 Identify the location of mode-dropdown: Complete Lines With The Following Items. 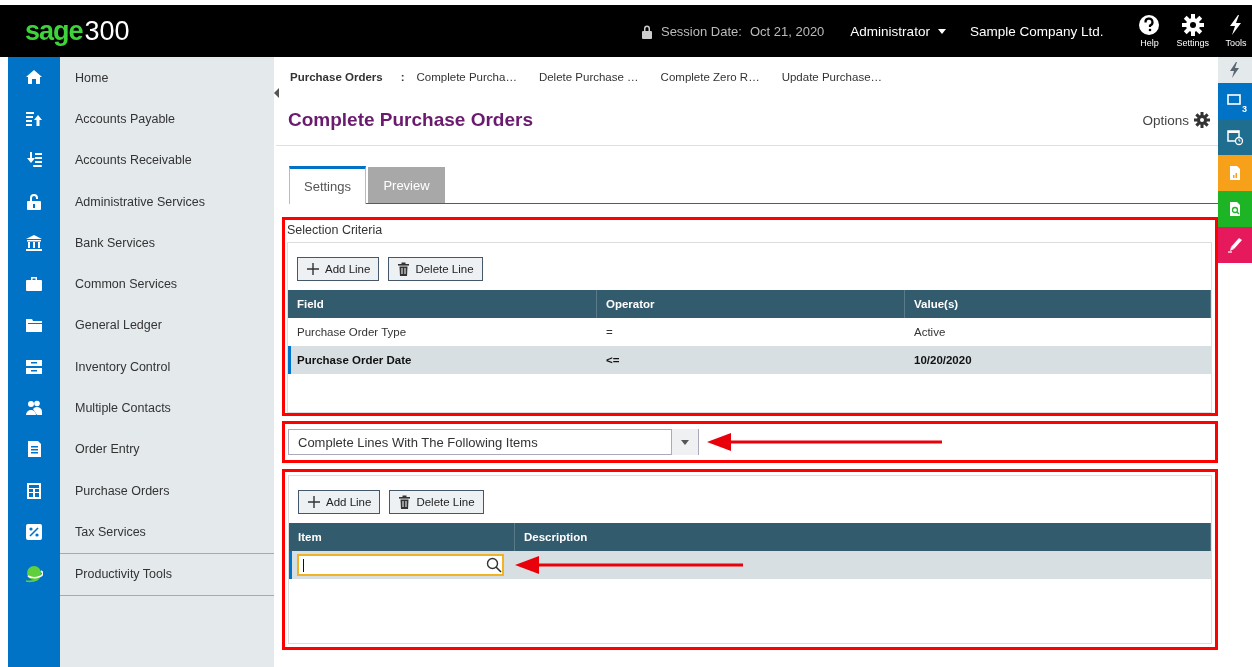
(493, 442).